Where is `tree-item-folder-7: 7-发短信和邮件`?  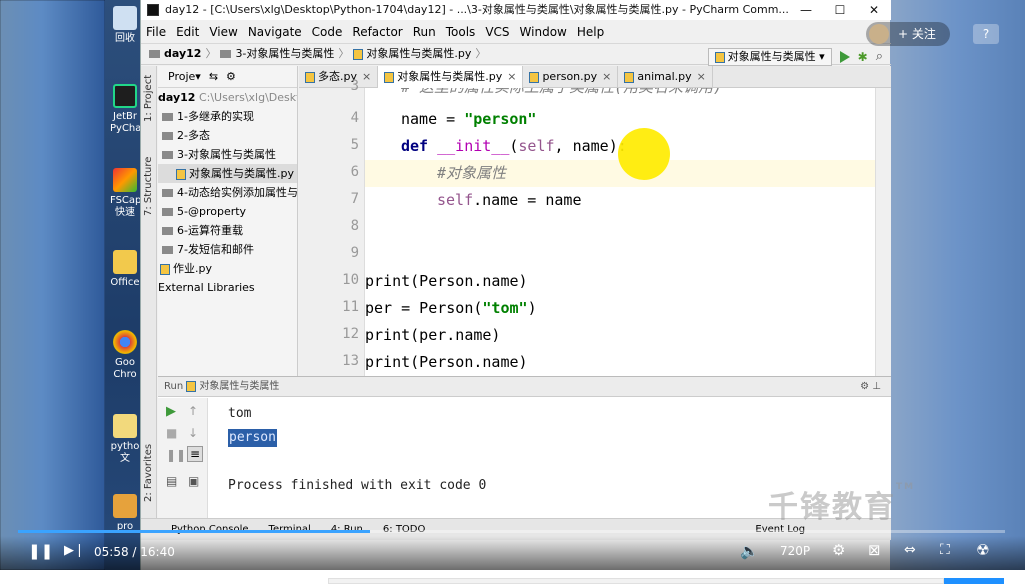
tree-item-folder-7: 7-发短信和邮件 is located at coordinates (227, 249).